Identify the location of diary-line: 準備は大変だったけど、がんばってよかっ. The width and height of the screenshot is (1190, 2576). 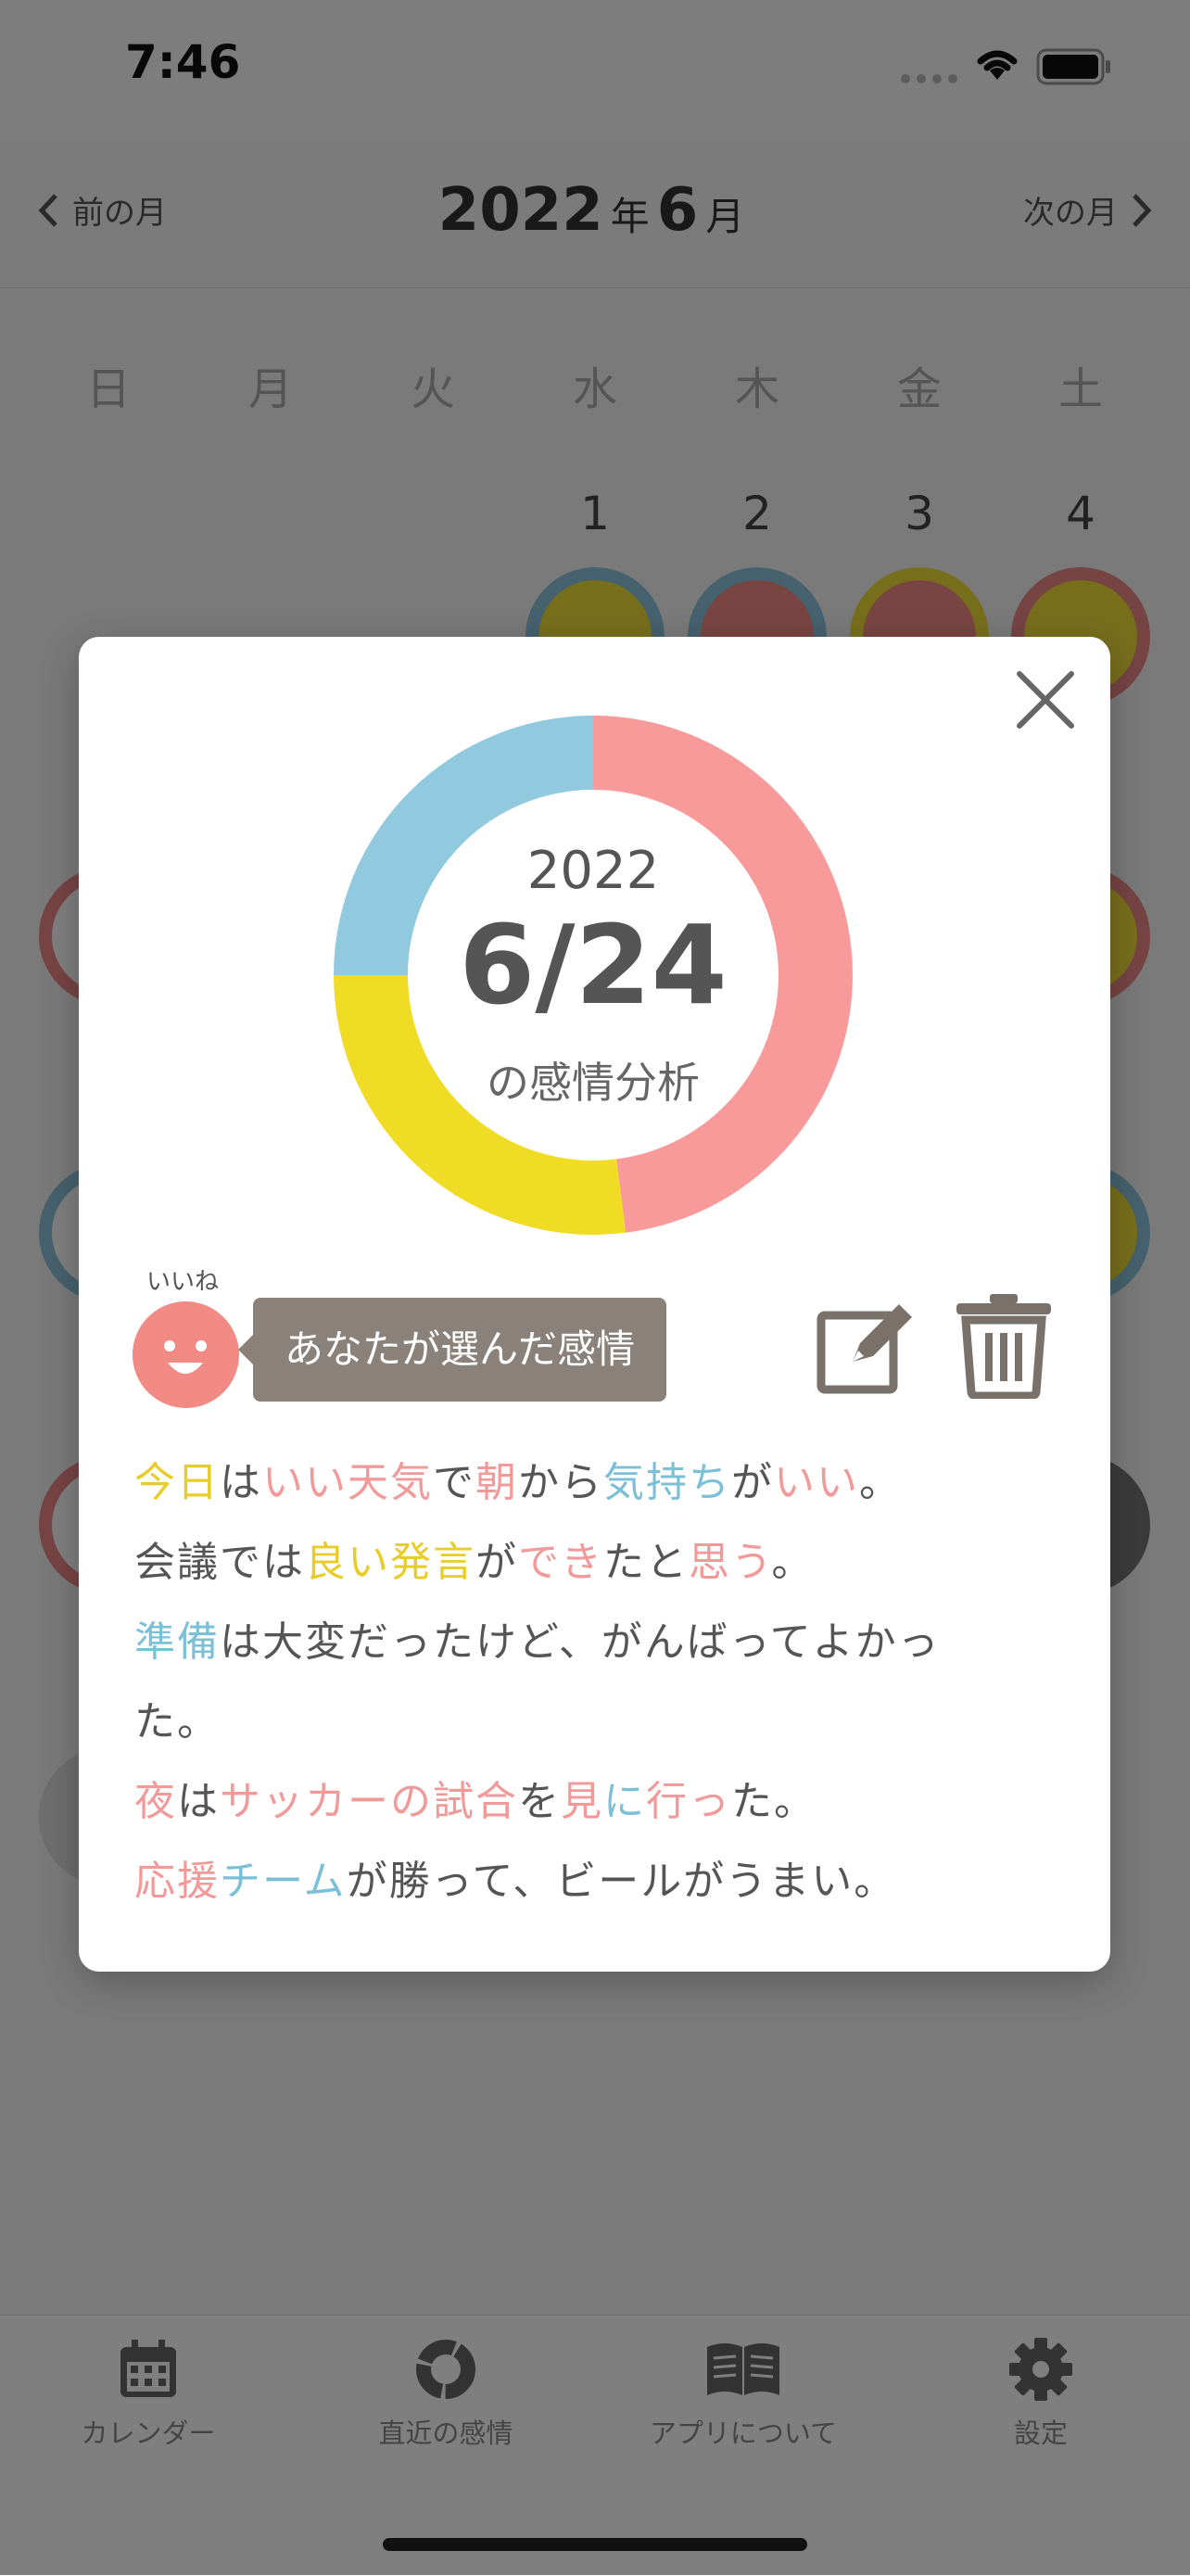
(597, 1642).